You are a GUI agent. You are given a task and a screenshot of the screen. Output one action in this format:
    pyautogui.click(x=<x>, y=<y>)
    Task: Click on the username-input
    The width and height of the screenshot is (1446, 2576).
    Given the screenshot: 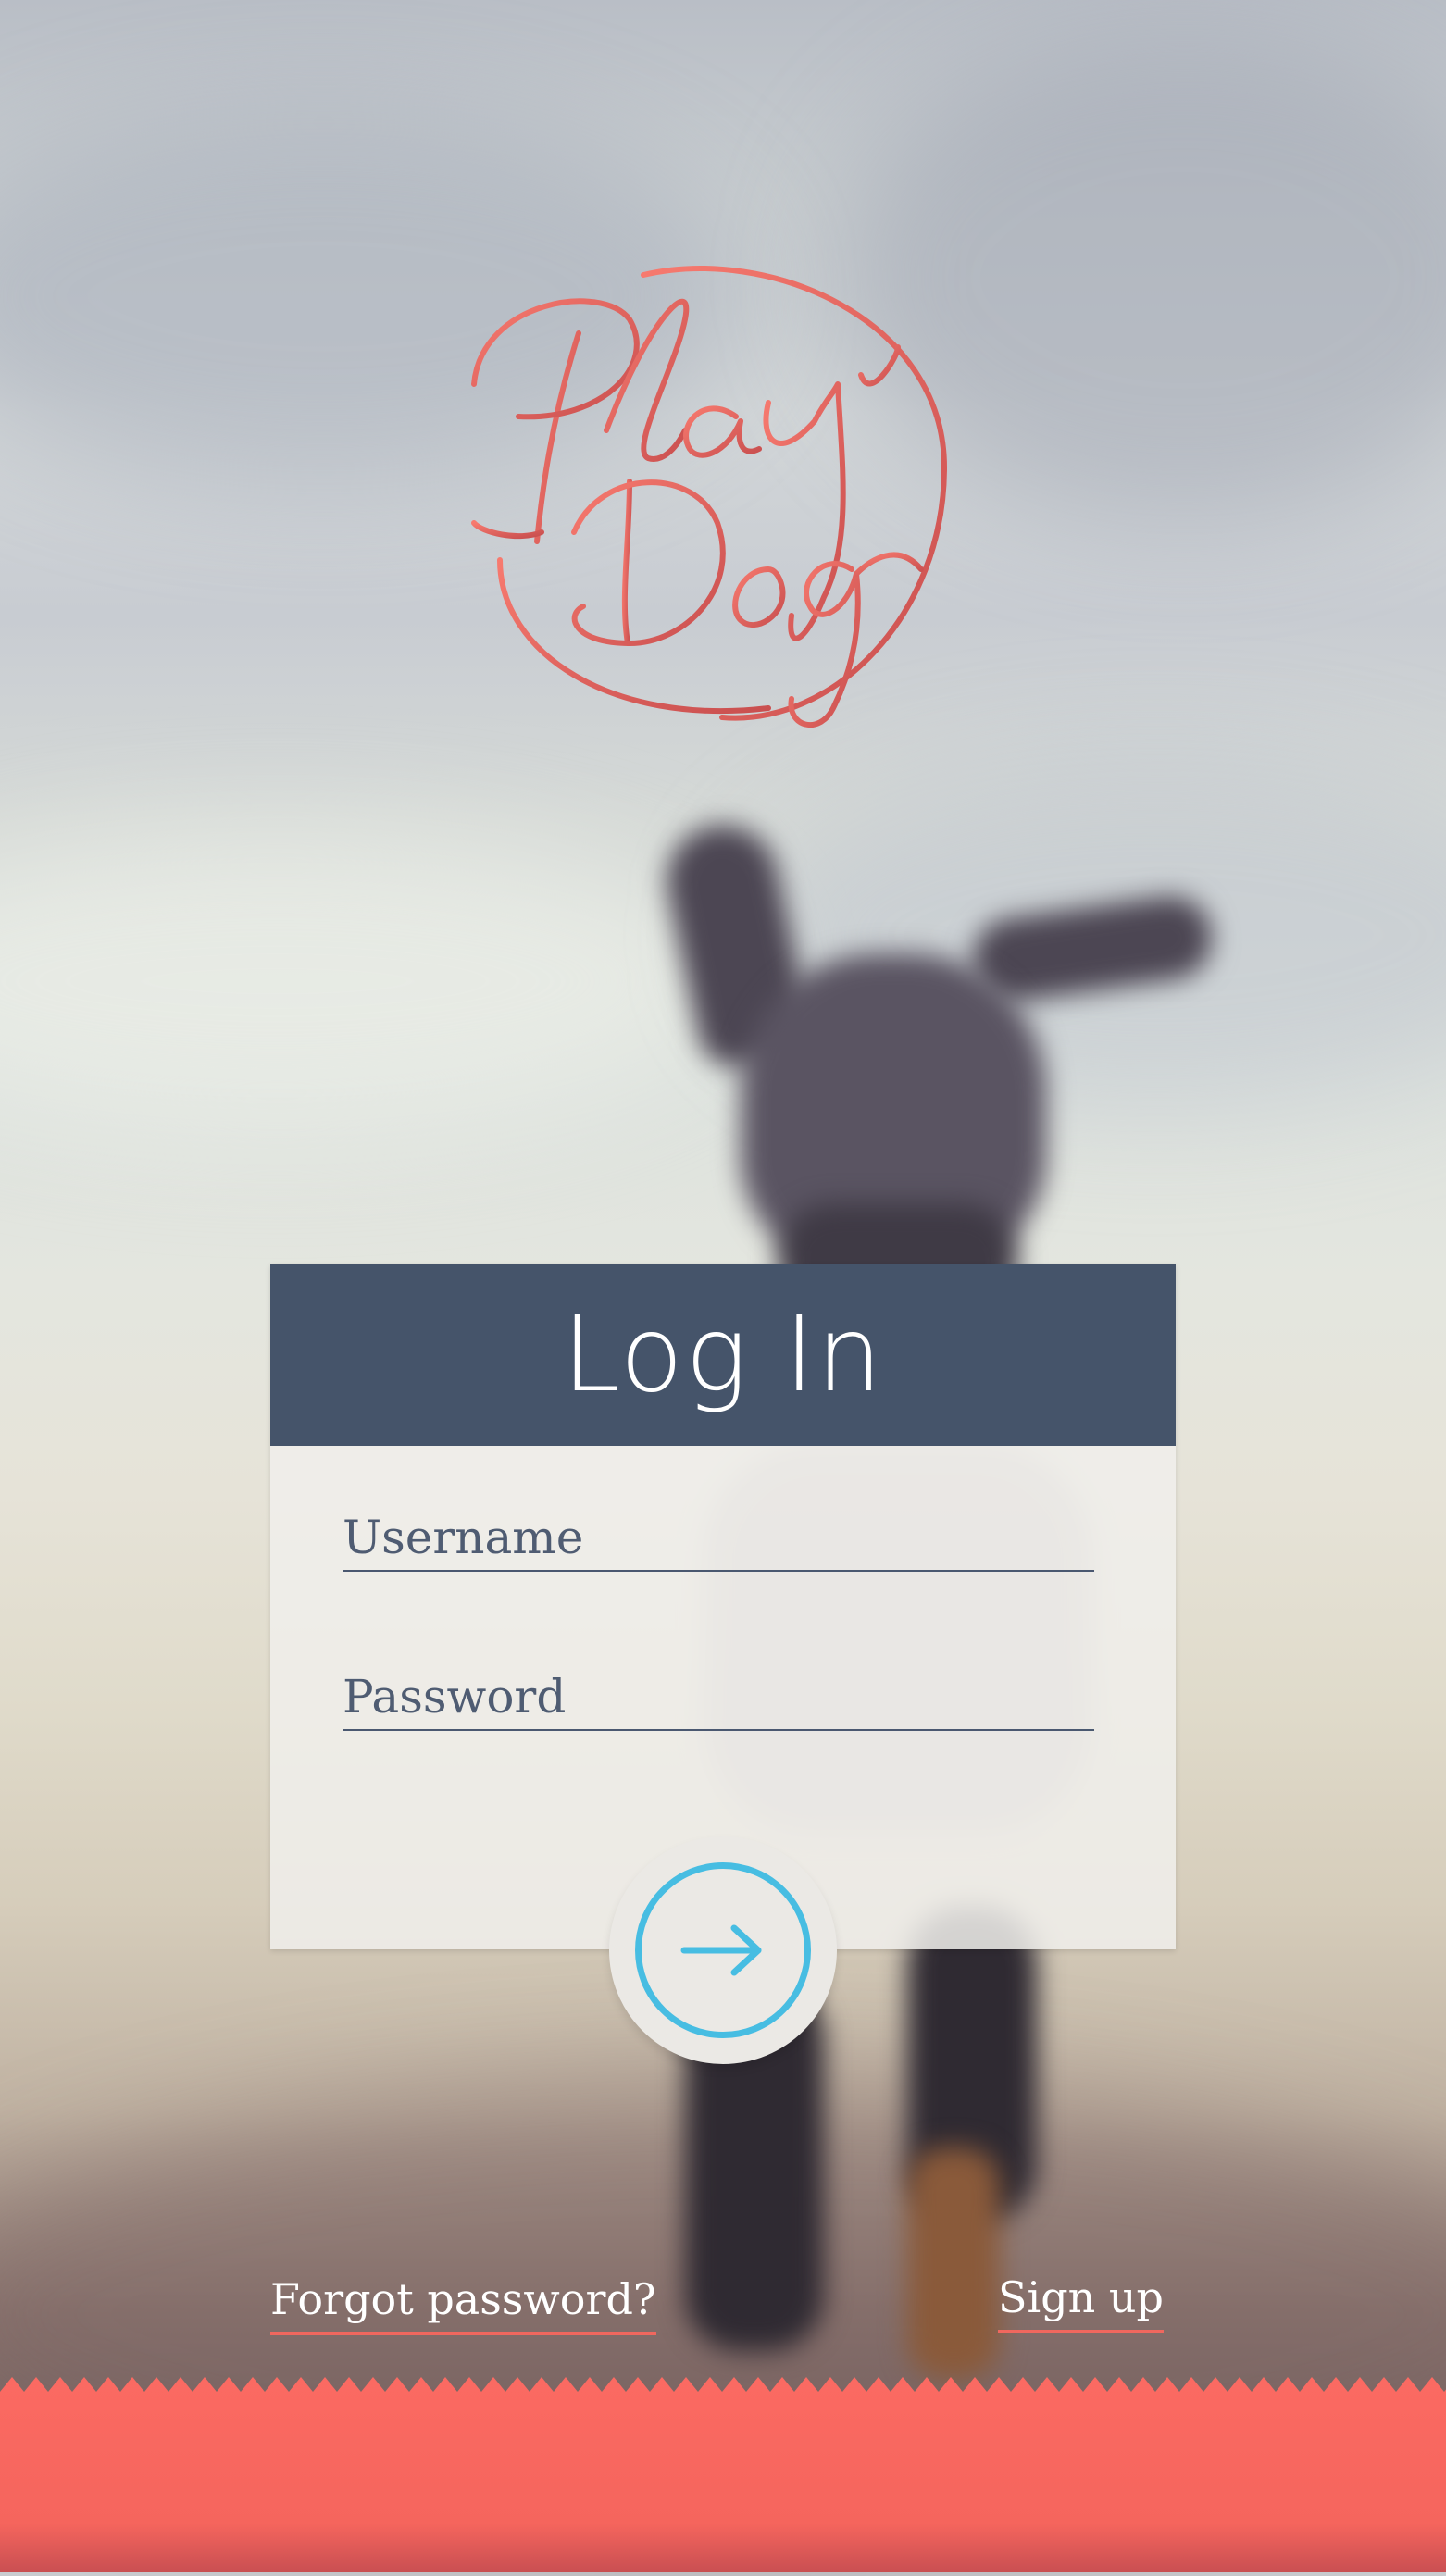 What is the action you would take?
    pyautogui.click(x=718, y=1538)
    